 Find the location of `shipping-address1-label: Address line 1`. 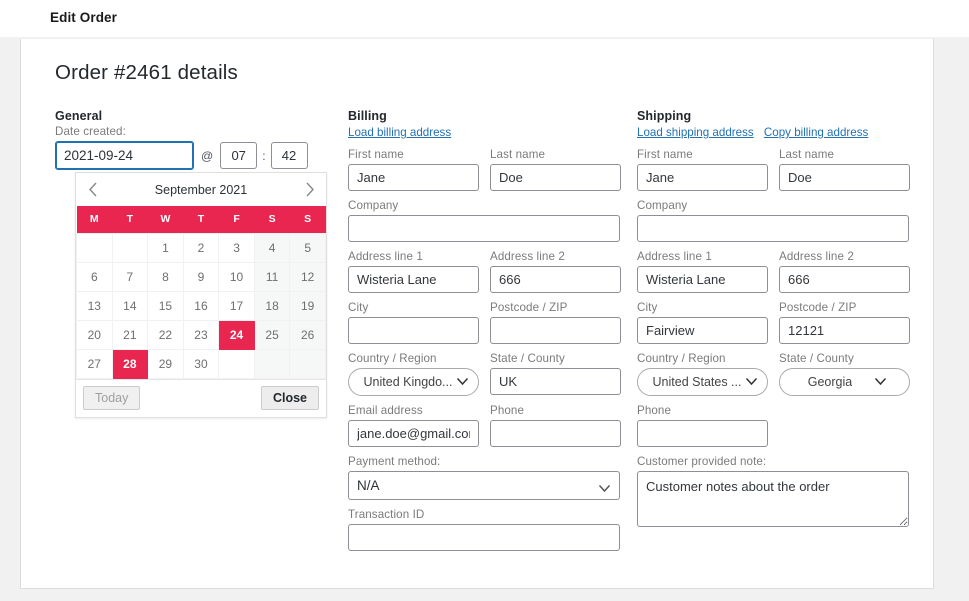

shipping-address1-label: Address line 1 is located at coordinates (674, 256).